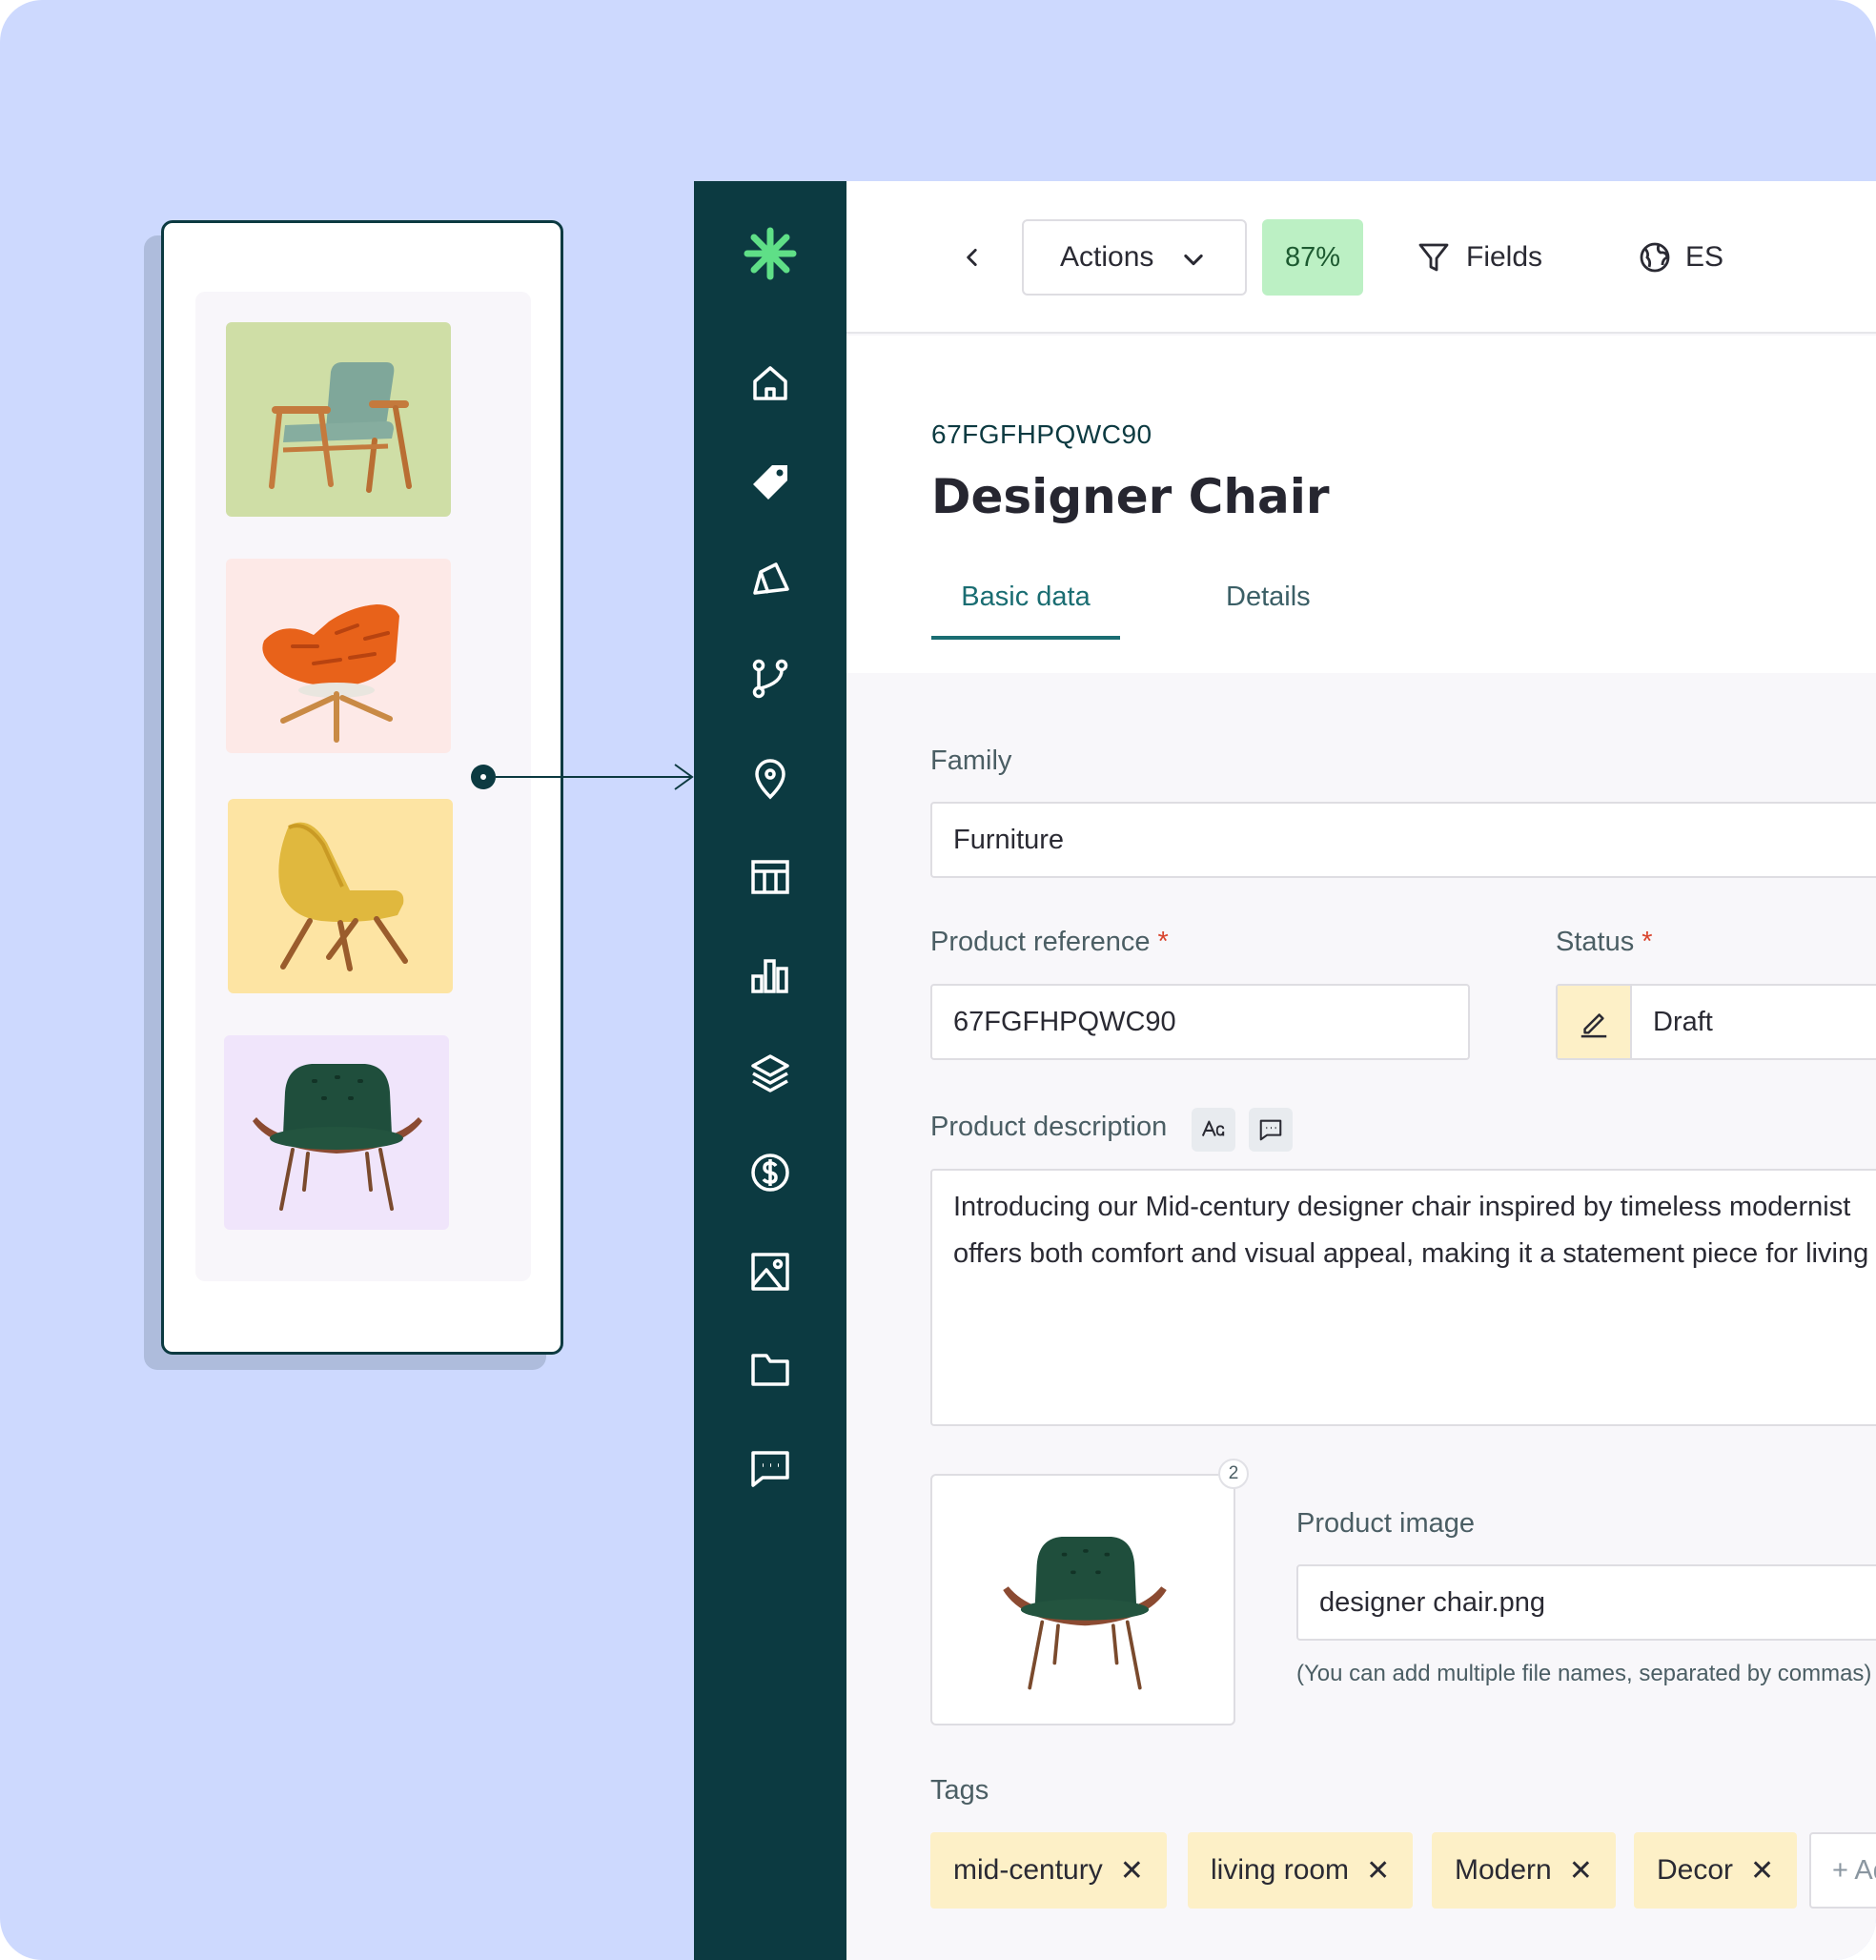 The image size is (1876, 1960). What do you see at coordinates (1040, 942) in the screenshot?
I see `product-reference-label-text: Product reference` at bounding box center [1040, 942].